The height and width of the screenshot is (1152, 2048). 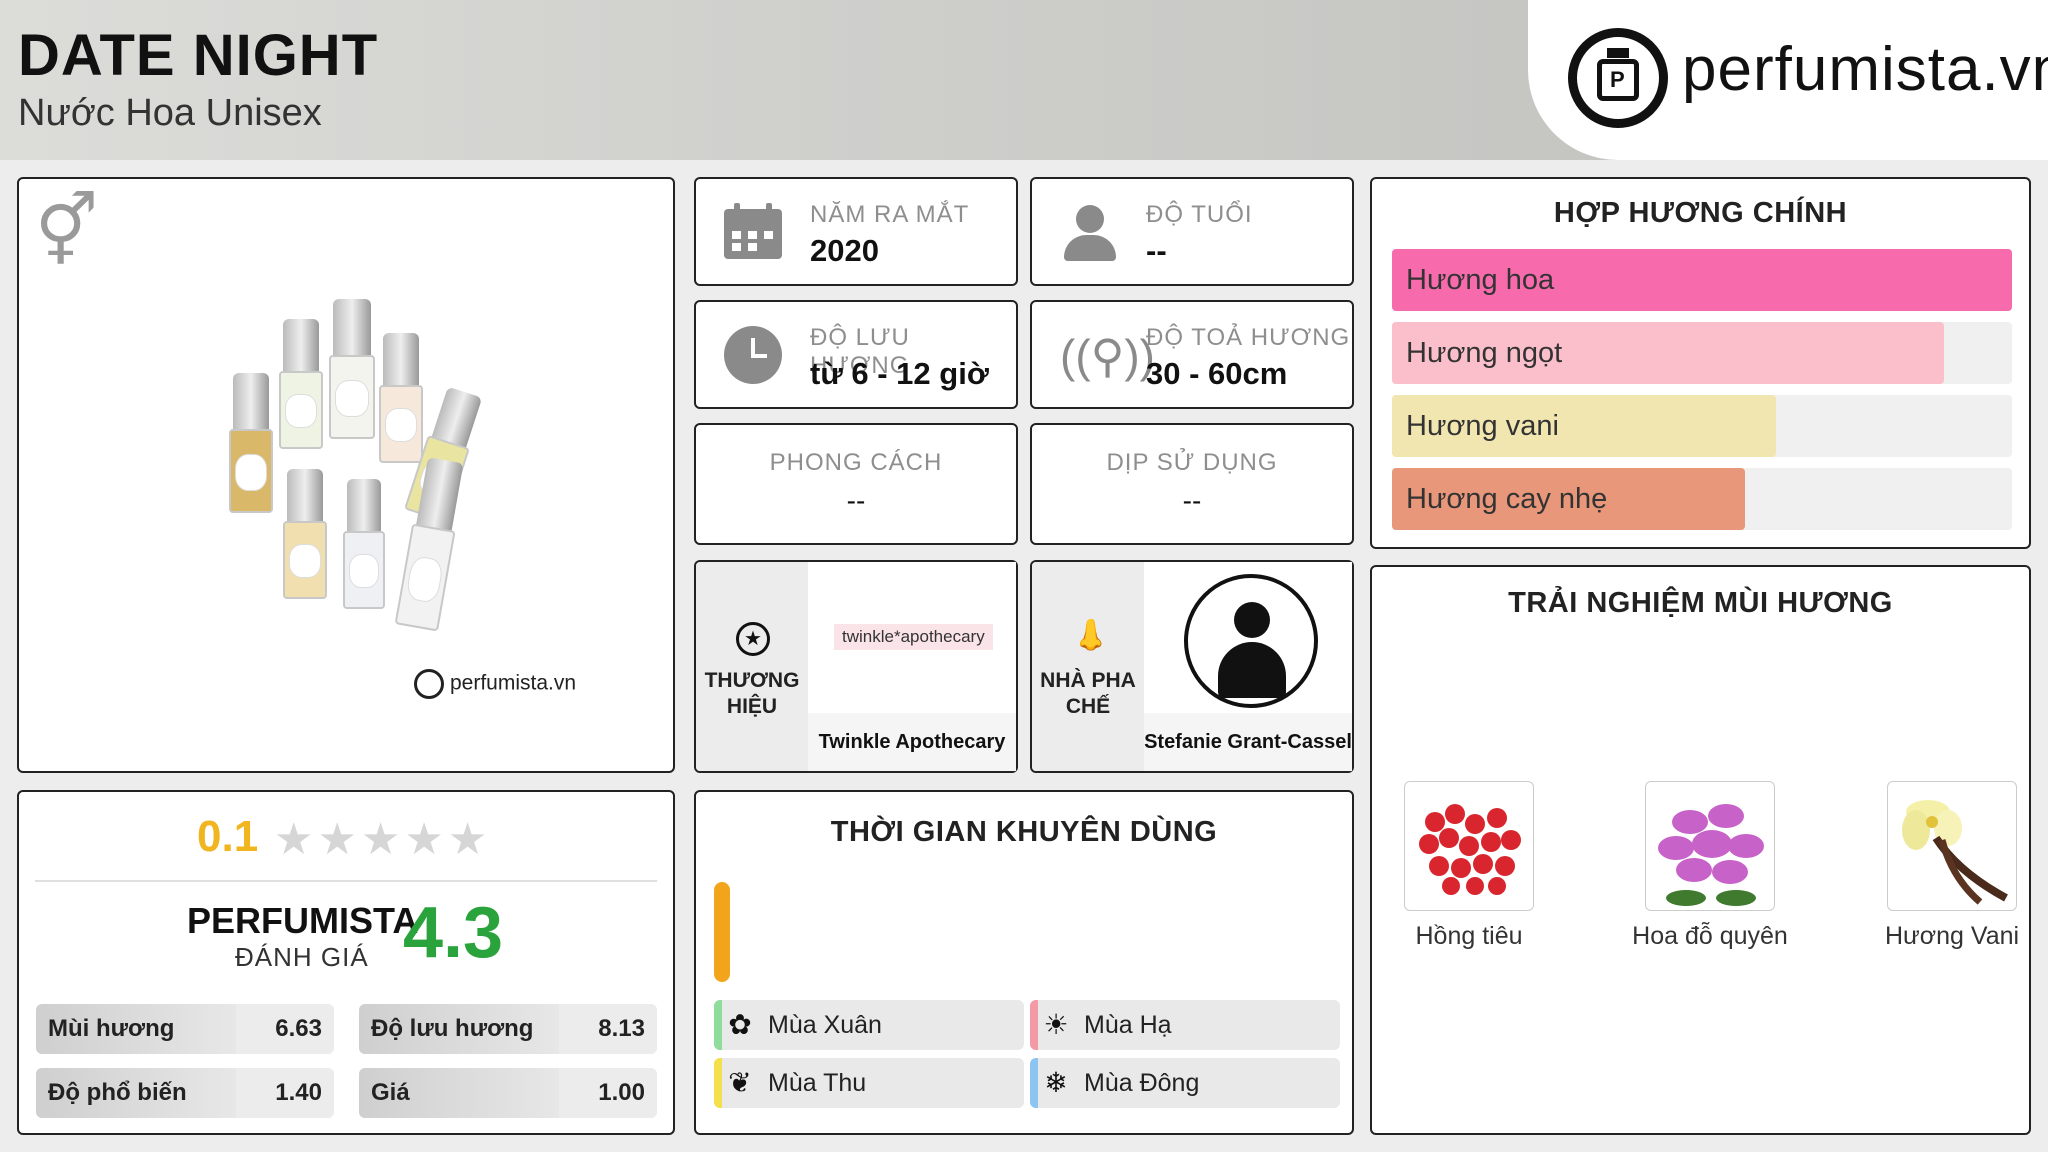 I want to click on metric-label: Giá, so click(x=390, y=1092).